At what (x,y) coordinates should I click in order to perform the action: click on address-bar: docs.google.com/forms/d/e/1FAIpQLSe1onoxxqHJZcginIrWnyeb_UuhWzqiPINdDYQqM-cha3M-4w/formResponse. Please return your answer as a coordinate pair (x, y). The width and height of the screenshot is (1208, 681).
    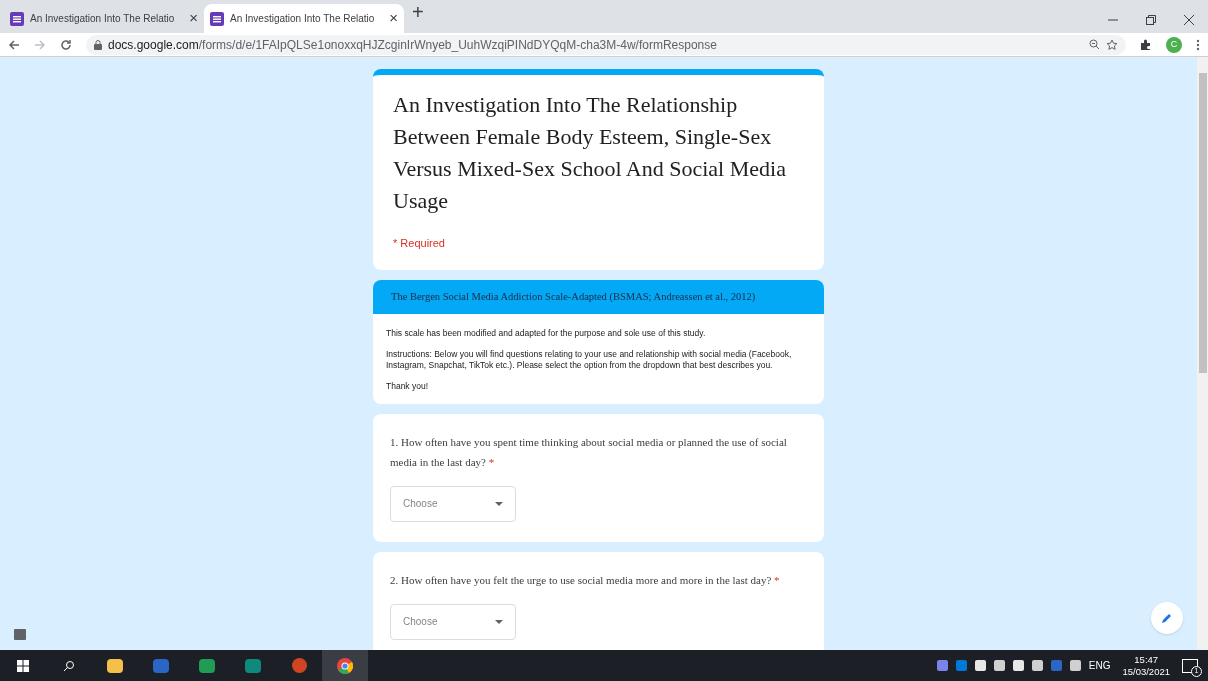
    Looking at the image, I should click on (606, 44).